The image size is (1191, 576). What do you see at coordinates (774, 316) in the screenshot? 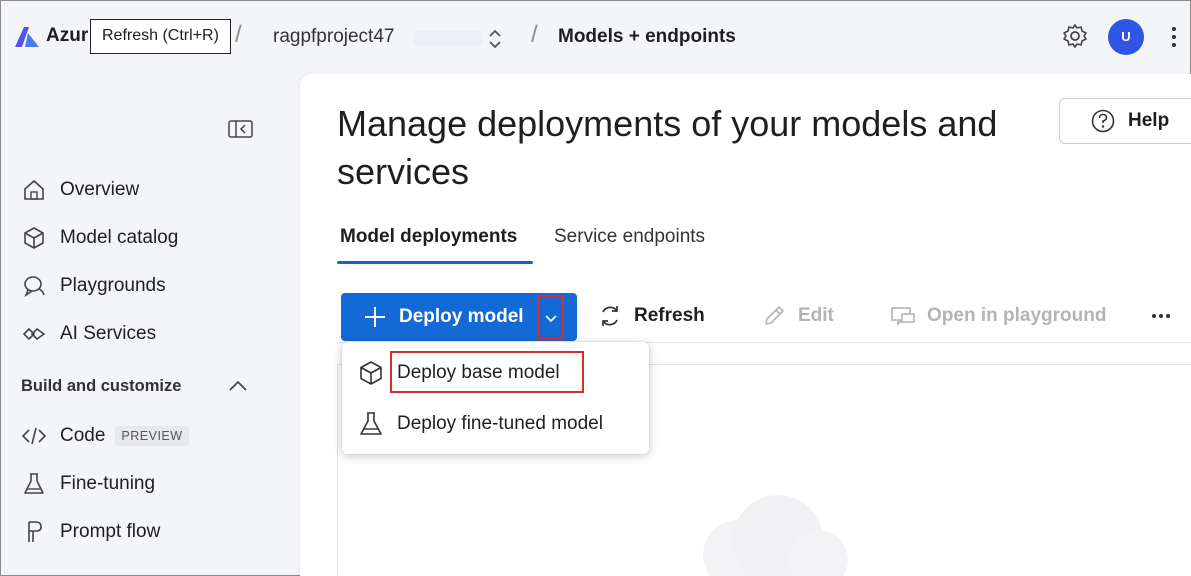
I see `pencil-icon` at bounding box center [774, 316].